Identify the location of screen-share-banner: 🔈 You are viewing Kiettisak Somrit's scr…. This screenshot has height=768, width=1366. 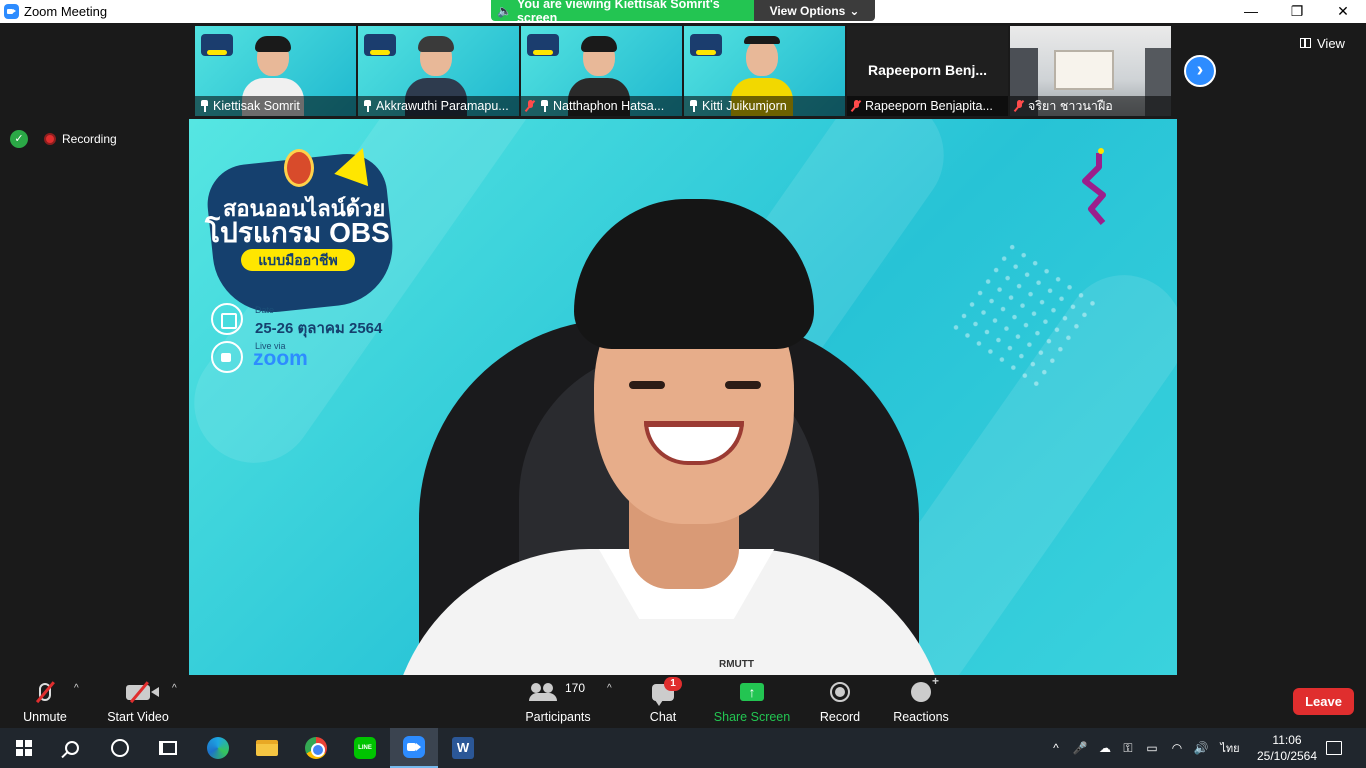
(683, 10).